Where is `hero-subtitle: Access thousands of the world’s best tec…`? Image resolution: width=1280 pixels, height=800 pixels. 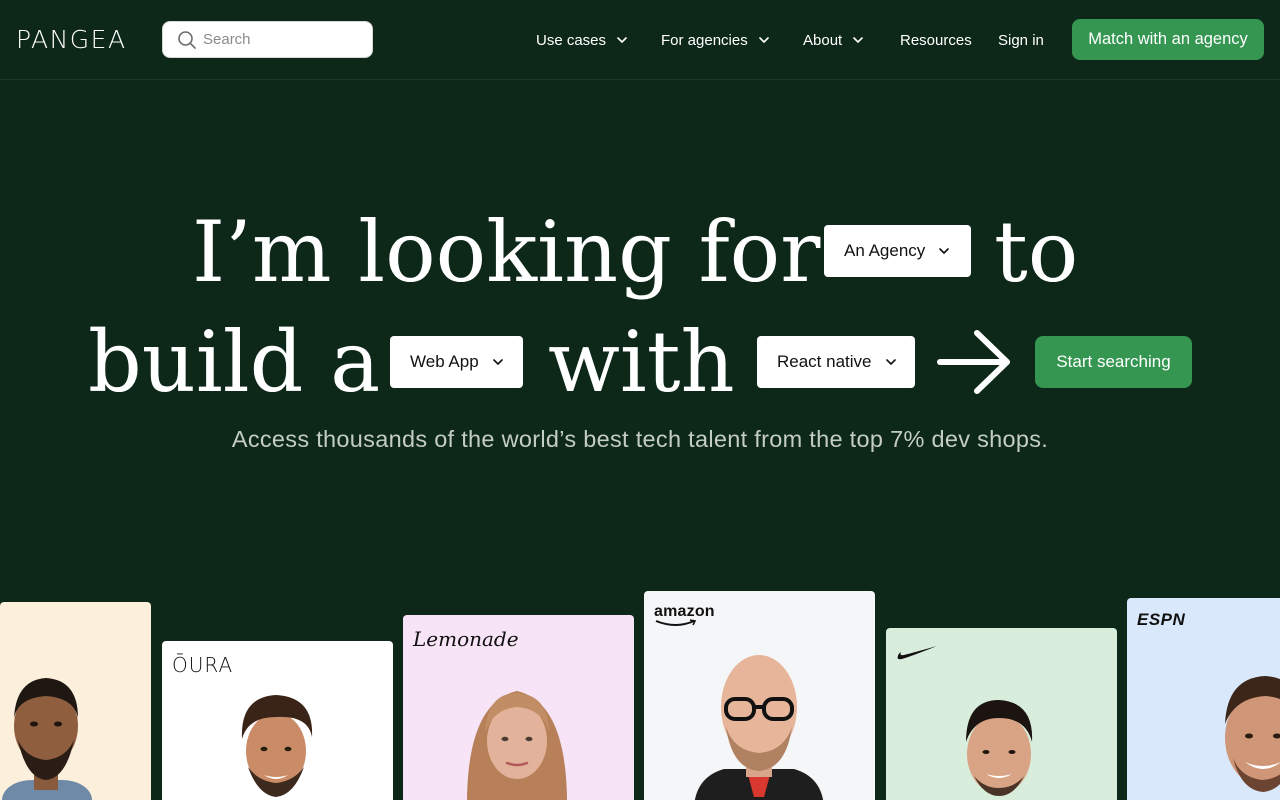
hero-subtitle: Access thousands of the world’s best tec… is located at coordinates (640, 439).